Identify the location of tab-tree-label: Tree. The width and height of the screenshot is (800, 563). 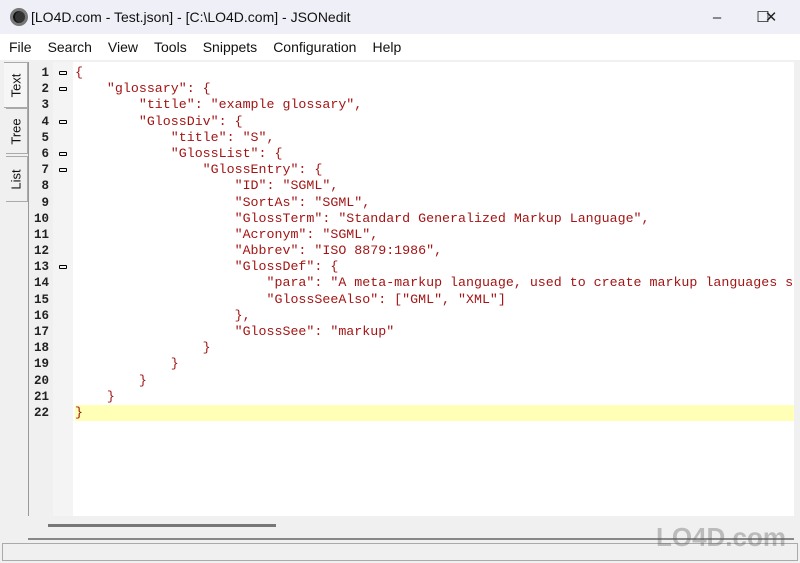
(16, 131).